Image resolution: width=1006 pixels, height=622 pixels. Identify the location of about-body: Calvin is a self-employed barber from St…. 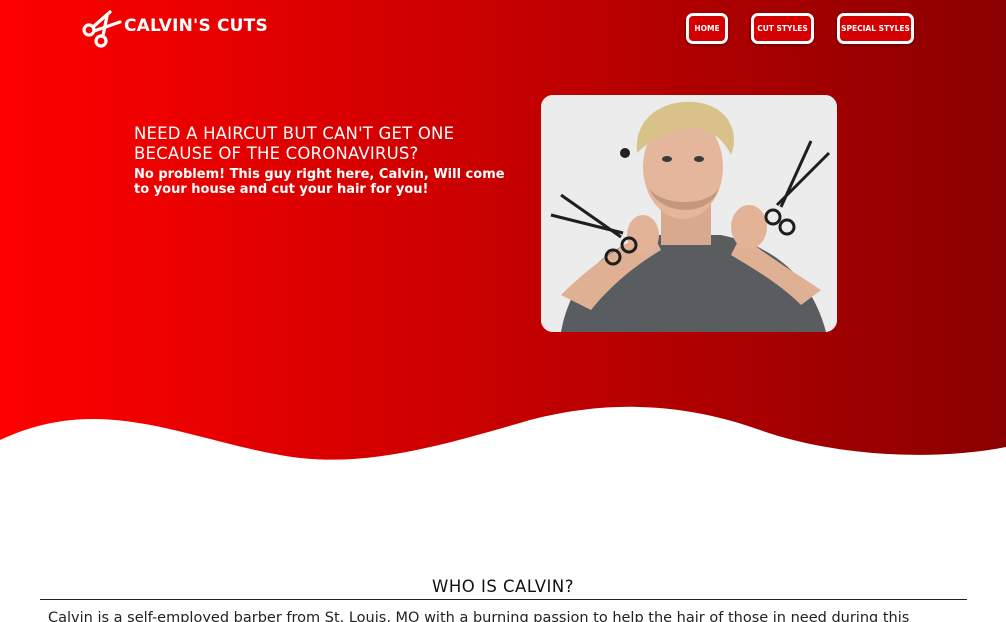
(479, 616).